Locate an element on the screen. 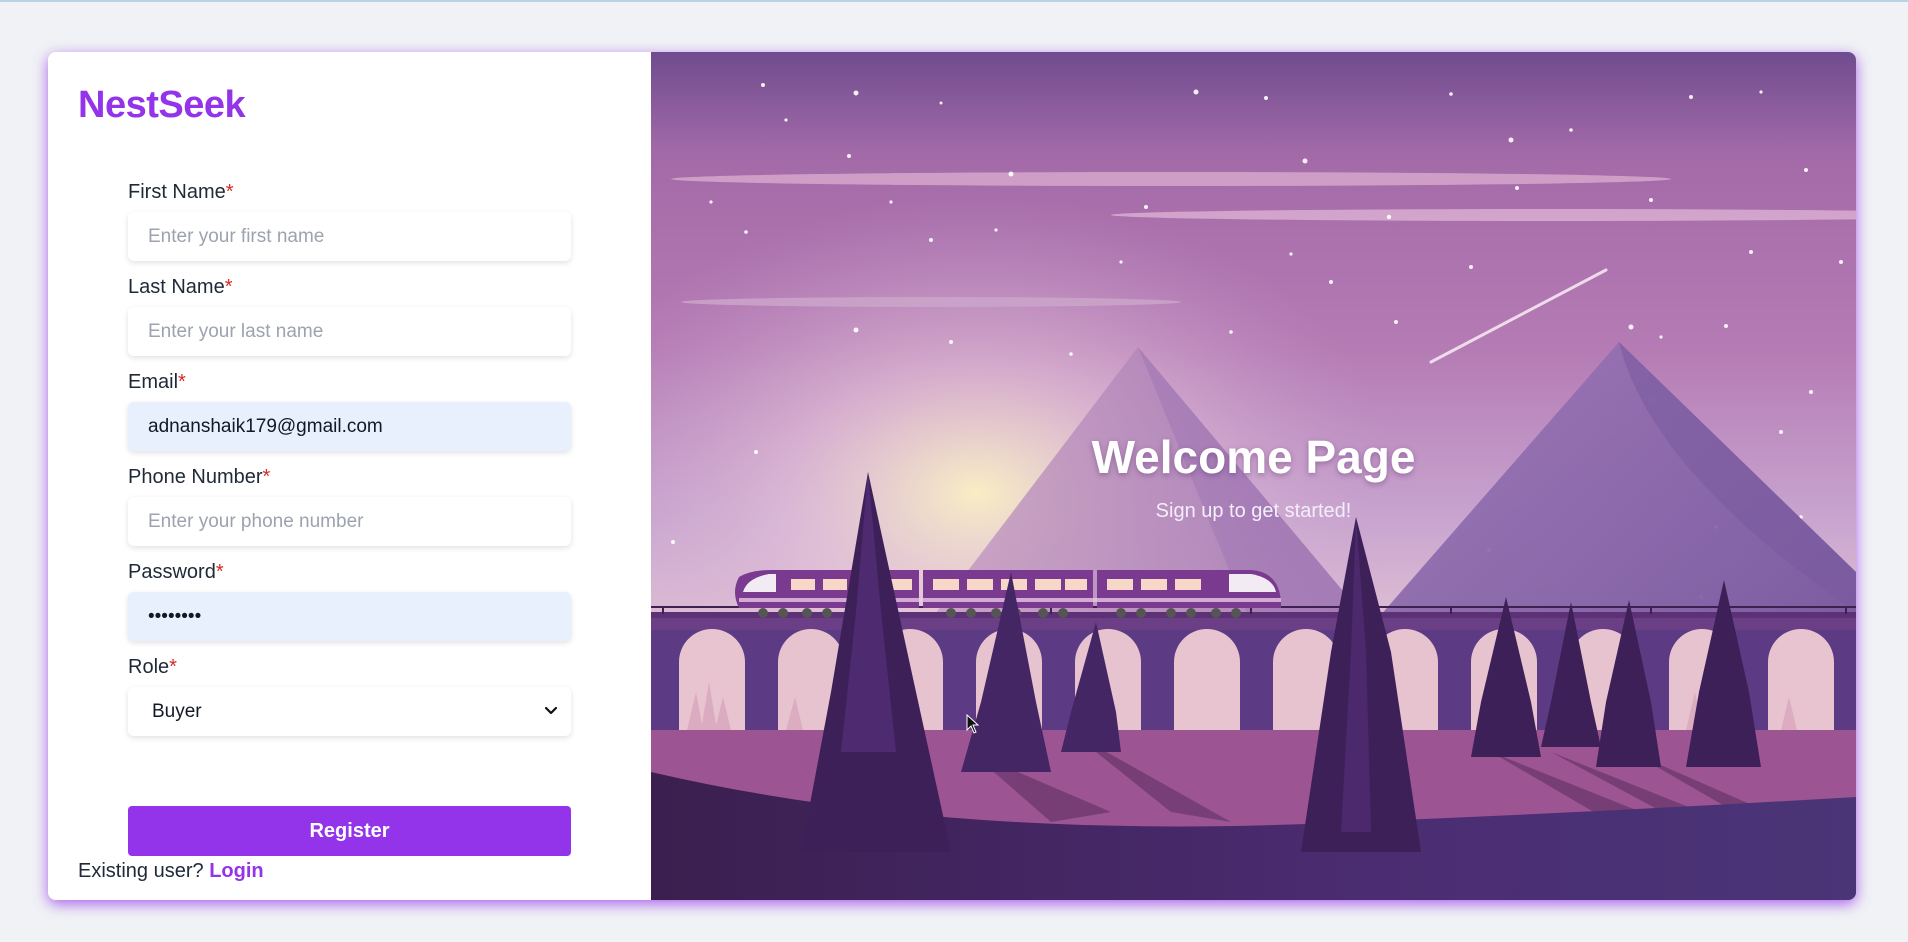 The height and width of the screenshot is (942, 1908). role-selected-value: Buyer is located at coordinates (177, 711).